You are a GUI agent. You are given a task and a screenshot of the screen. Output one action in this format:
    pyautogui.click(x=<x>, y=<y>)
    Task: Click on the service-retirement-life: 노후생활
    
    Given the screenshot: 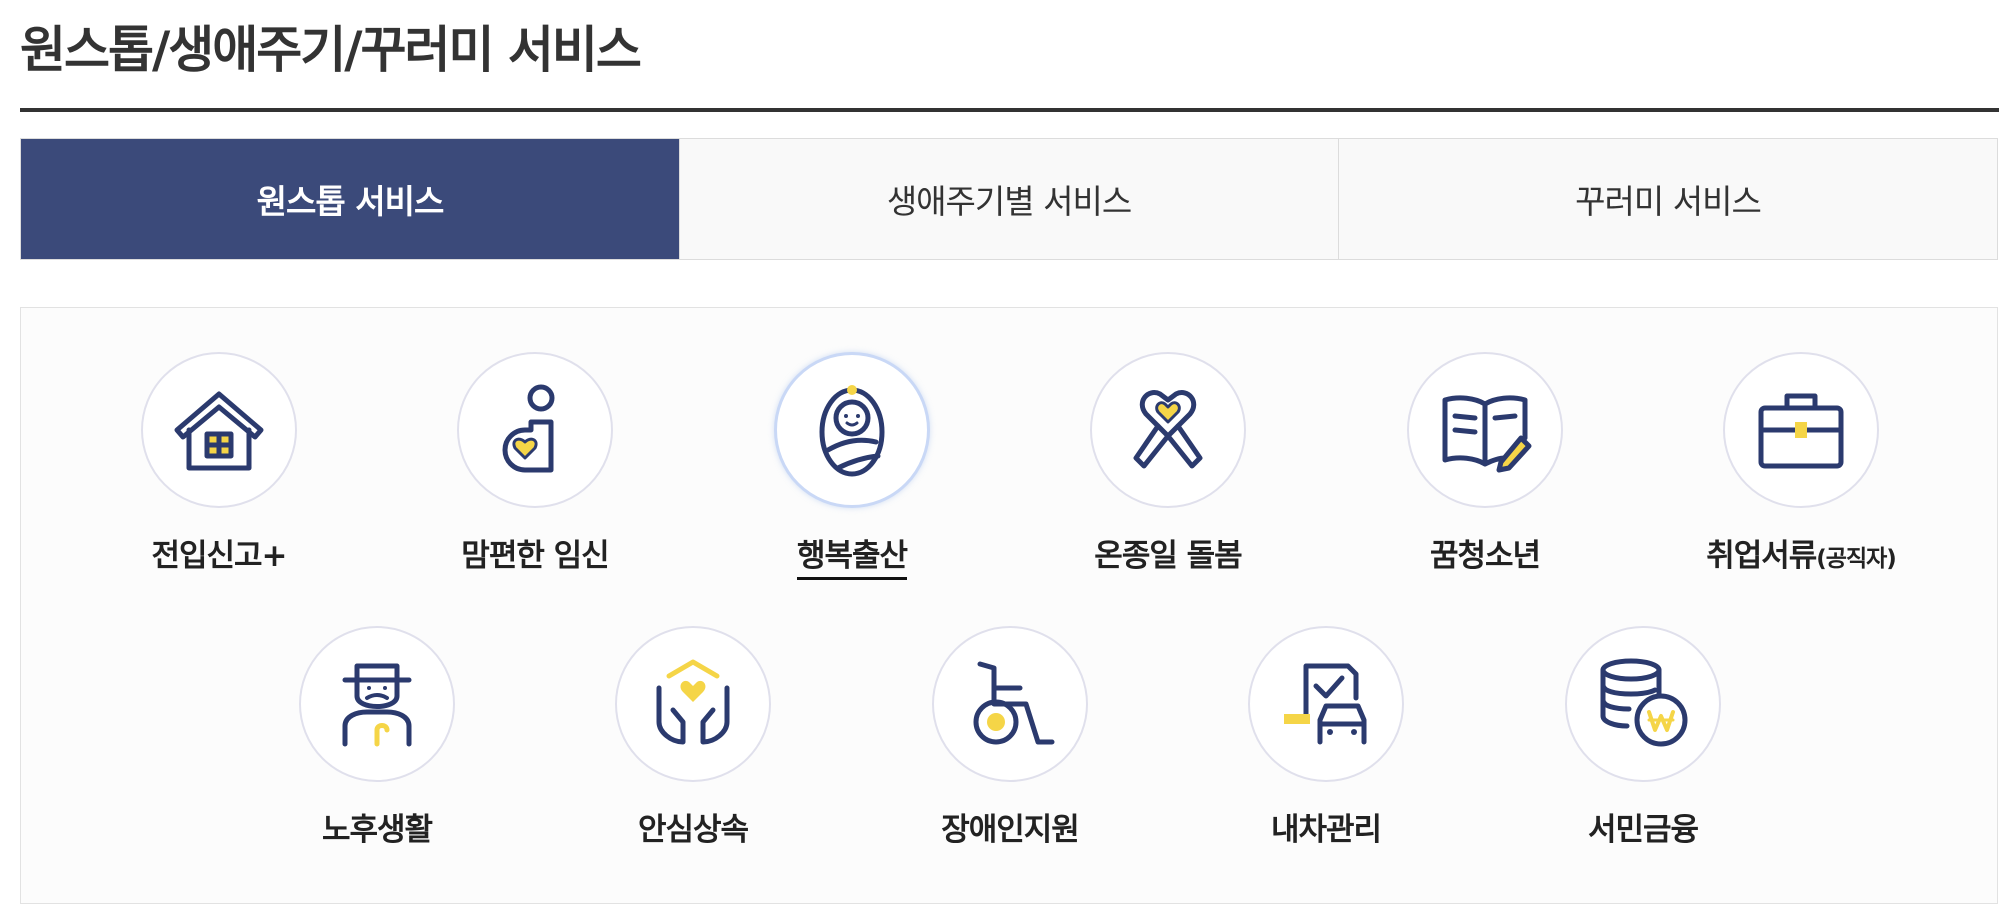 What is the action you would take?
    pyautogui.click(x=377, y=738)
    